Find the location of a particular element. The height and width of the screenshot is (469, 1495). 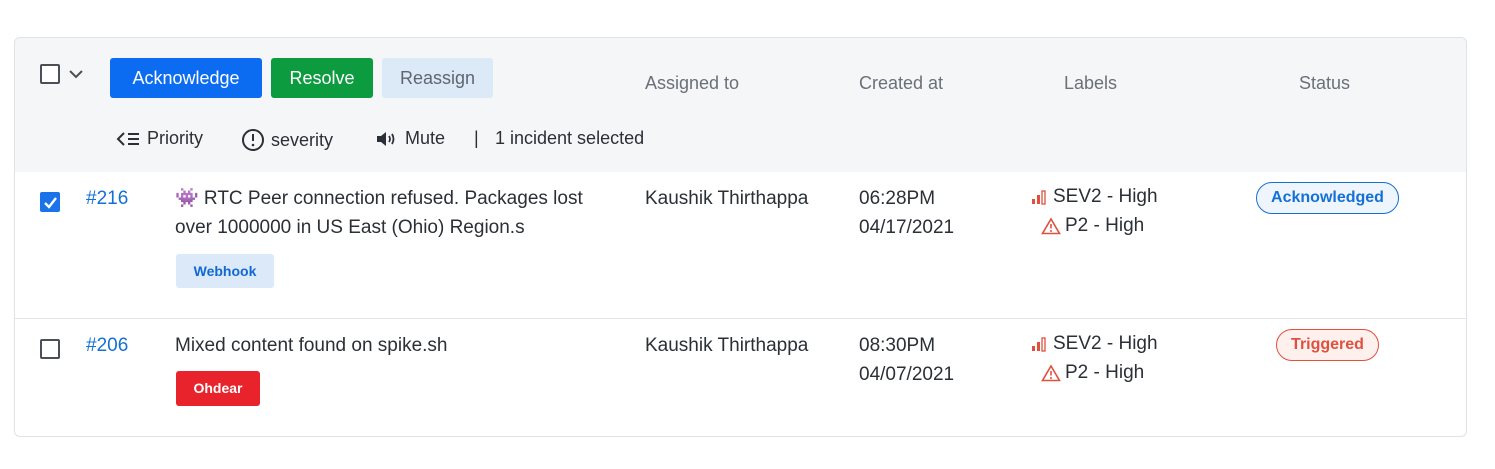

created-date: 04/07/2021 is located at coordinates (907, 374).